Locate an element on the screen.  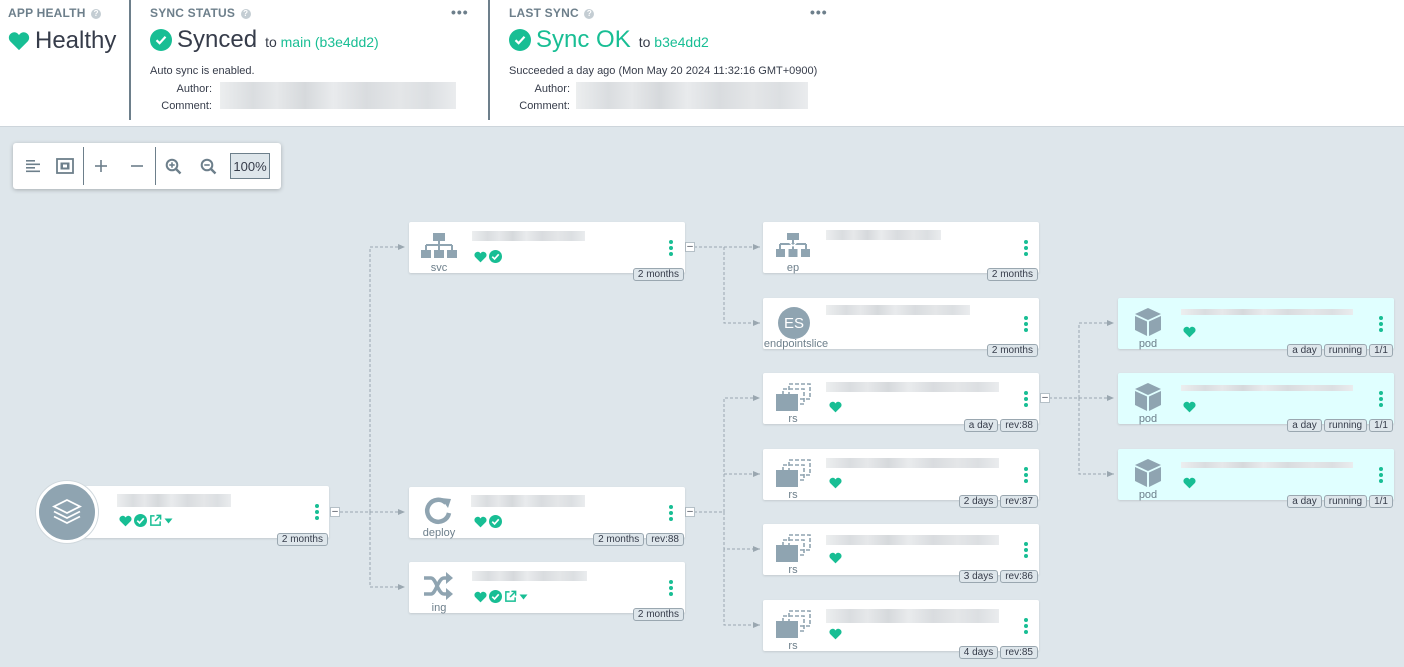
deploy-node: deploy 2 months rev:88 is located at coordinates (547, 516).